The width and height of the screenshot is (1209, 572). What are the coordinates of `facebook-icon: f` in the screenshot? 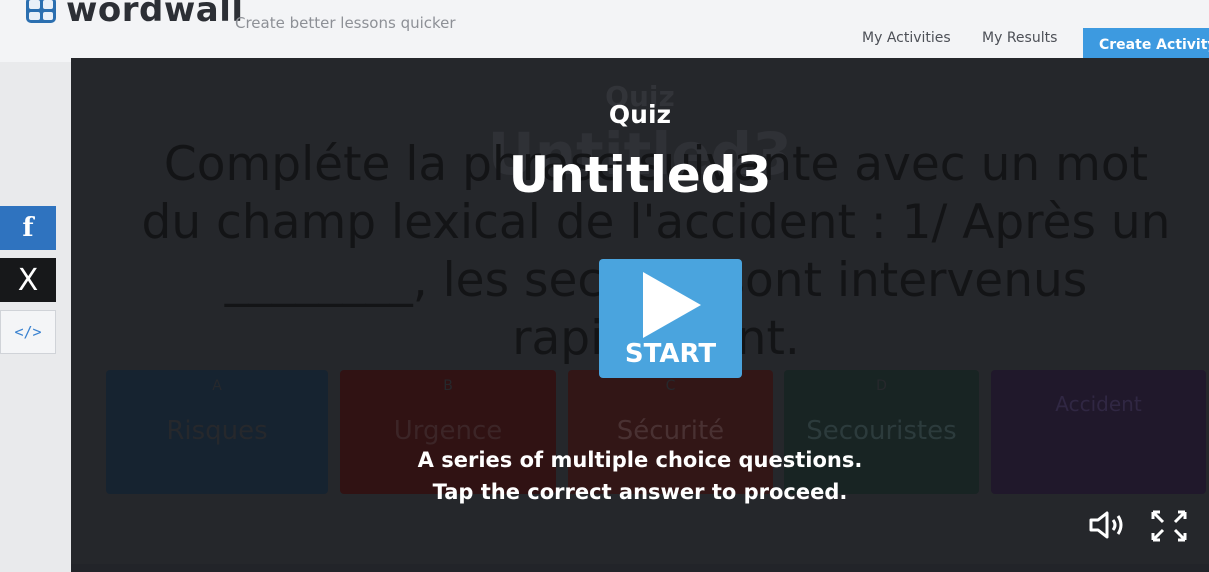 It's located at (28, 228).